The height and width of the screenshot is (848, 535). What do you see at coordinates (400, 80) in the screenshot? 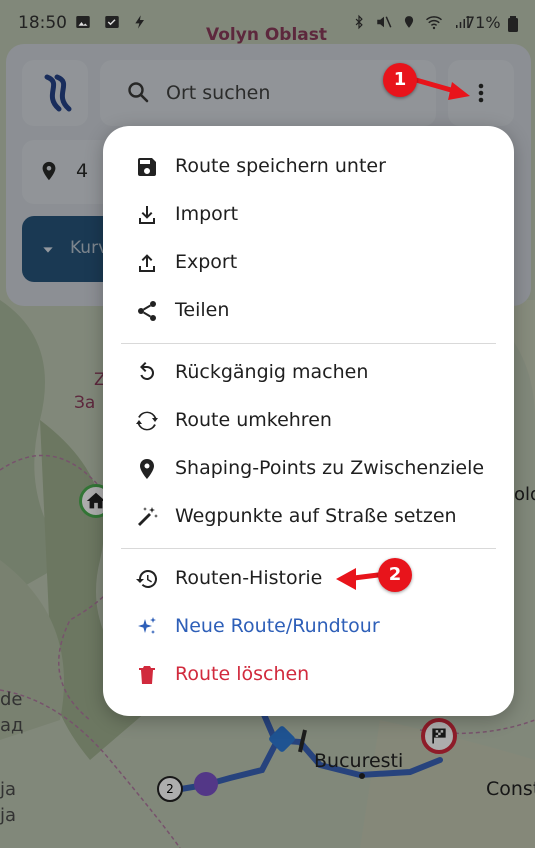
I see `annotation-badge-1: 1` at bounding box center [400, 80].